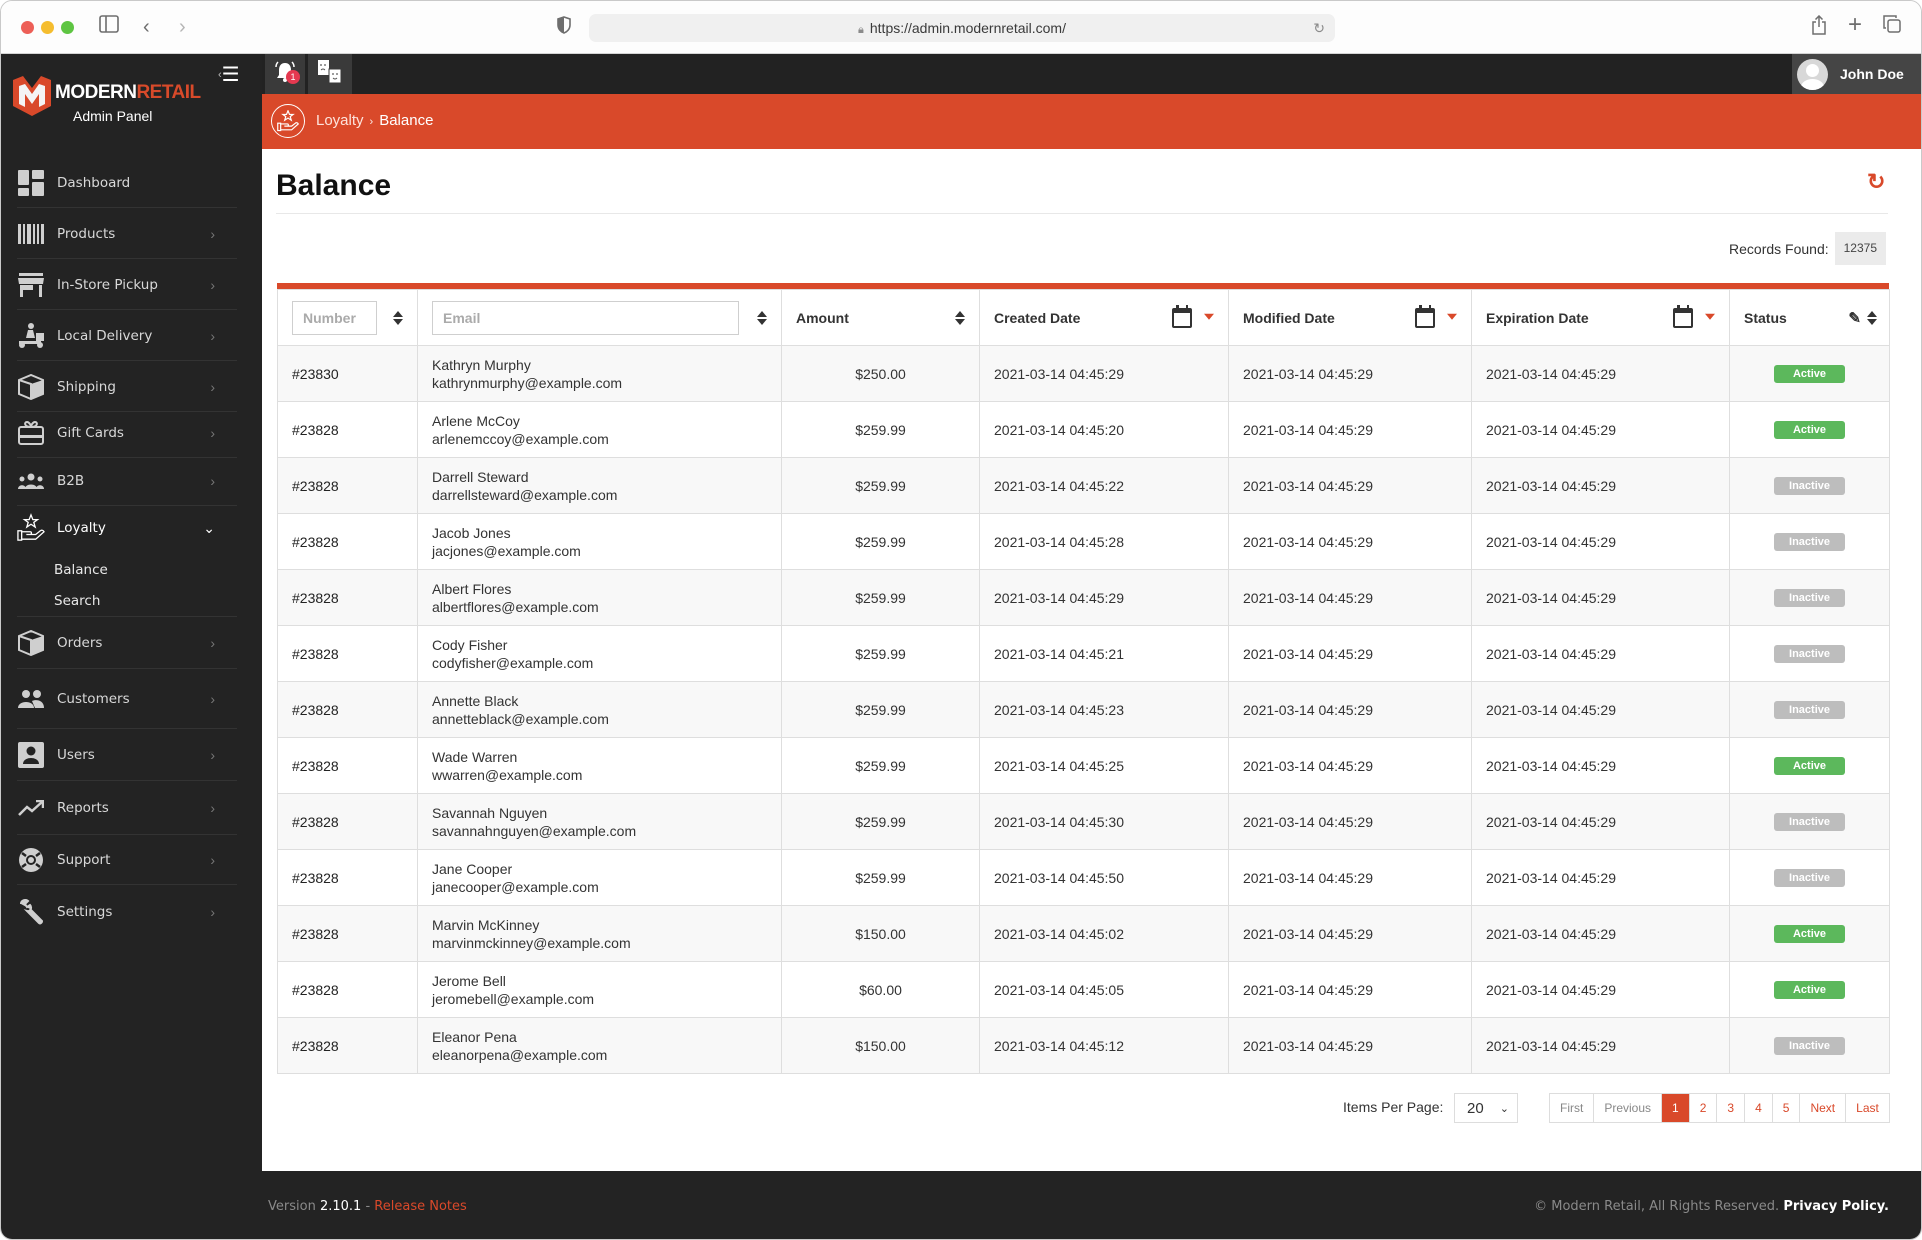 This screenshot has width=1922, height=1240. What do you see at coordinates (182, 27) in the screenshot?
I see `forward-icon: ›` at bounding box center [182, 27].